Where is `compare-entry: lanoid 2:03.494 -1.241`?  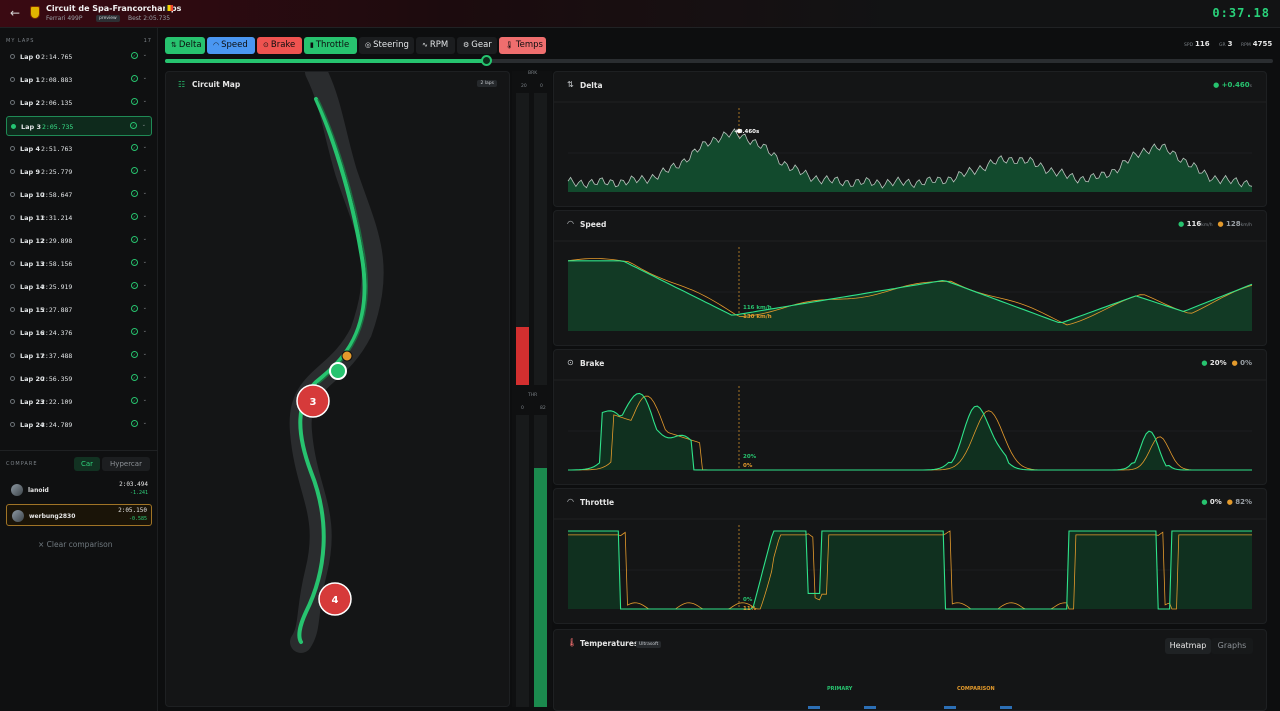 compare-entry: lanoid 2:03.494 -1.241 is located at coordinates (79, 490).